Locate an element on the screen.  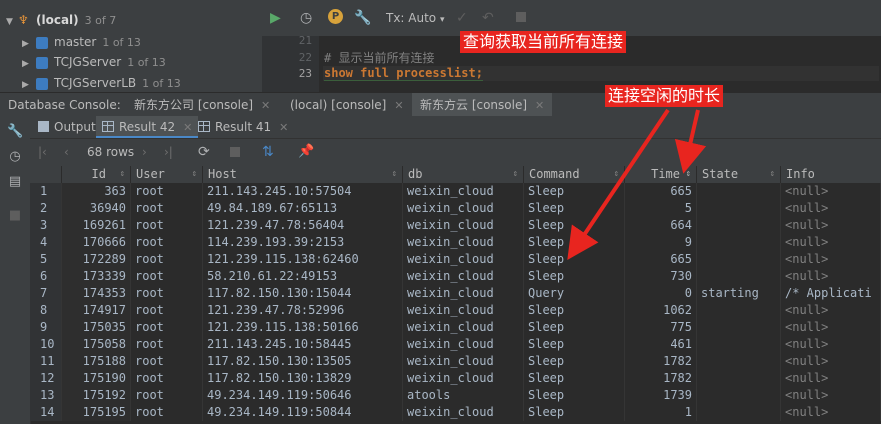
annotation-arrows is located at coordinates (637, 184).